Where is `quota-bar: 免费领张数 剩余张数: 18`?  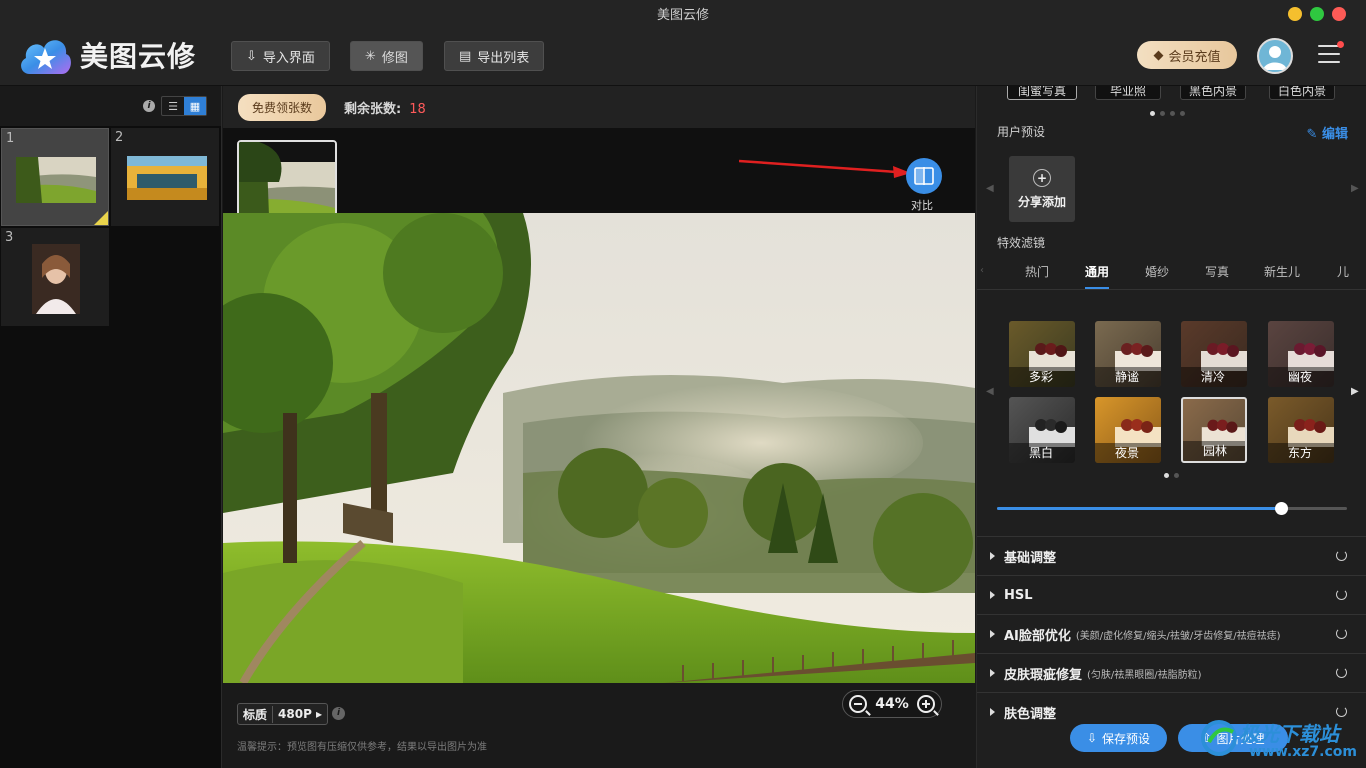
quota-bar: 免费领张数 剩余张数: 18 is located at coordinates (599, 107).